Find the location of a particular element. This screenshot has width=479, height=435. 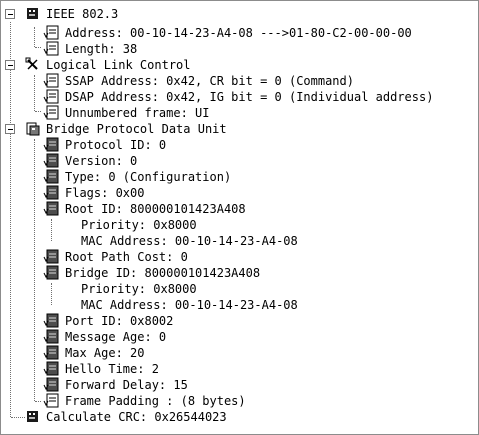

tree-node-hello-time: Hello Time: 2 is located at coordinates (240, 369).